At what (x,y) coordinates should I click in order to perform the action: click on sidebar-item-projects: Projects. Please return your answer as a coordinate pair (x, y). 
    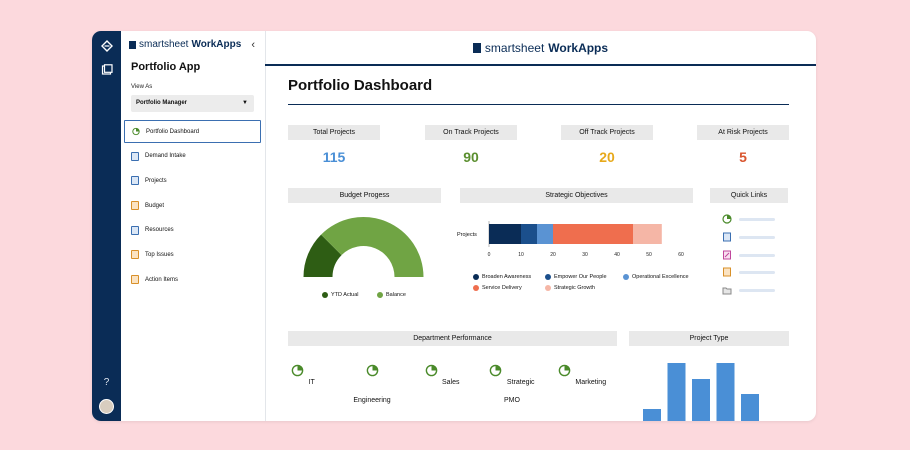
    Looking at the image, I should click on (192, 180).